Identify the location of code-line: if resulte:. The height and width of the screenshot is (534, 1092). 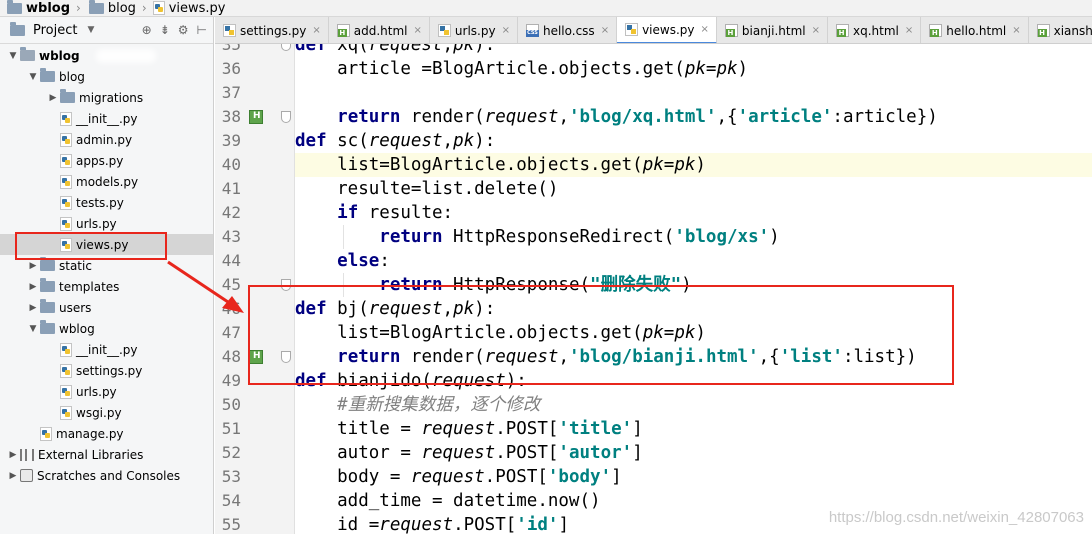
(693, 213).